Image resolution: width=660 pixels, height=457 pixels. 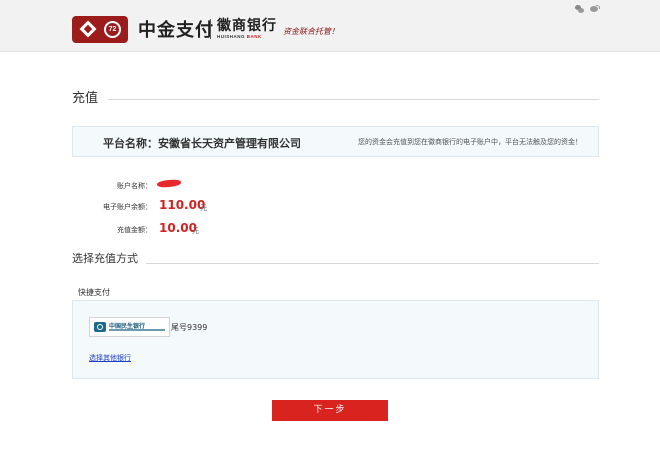 What do you see at coordinates (247, 26) in the screenshot?
I see `bank-name: 徽商银行` at bounding box center [247, 26].